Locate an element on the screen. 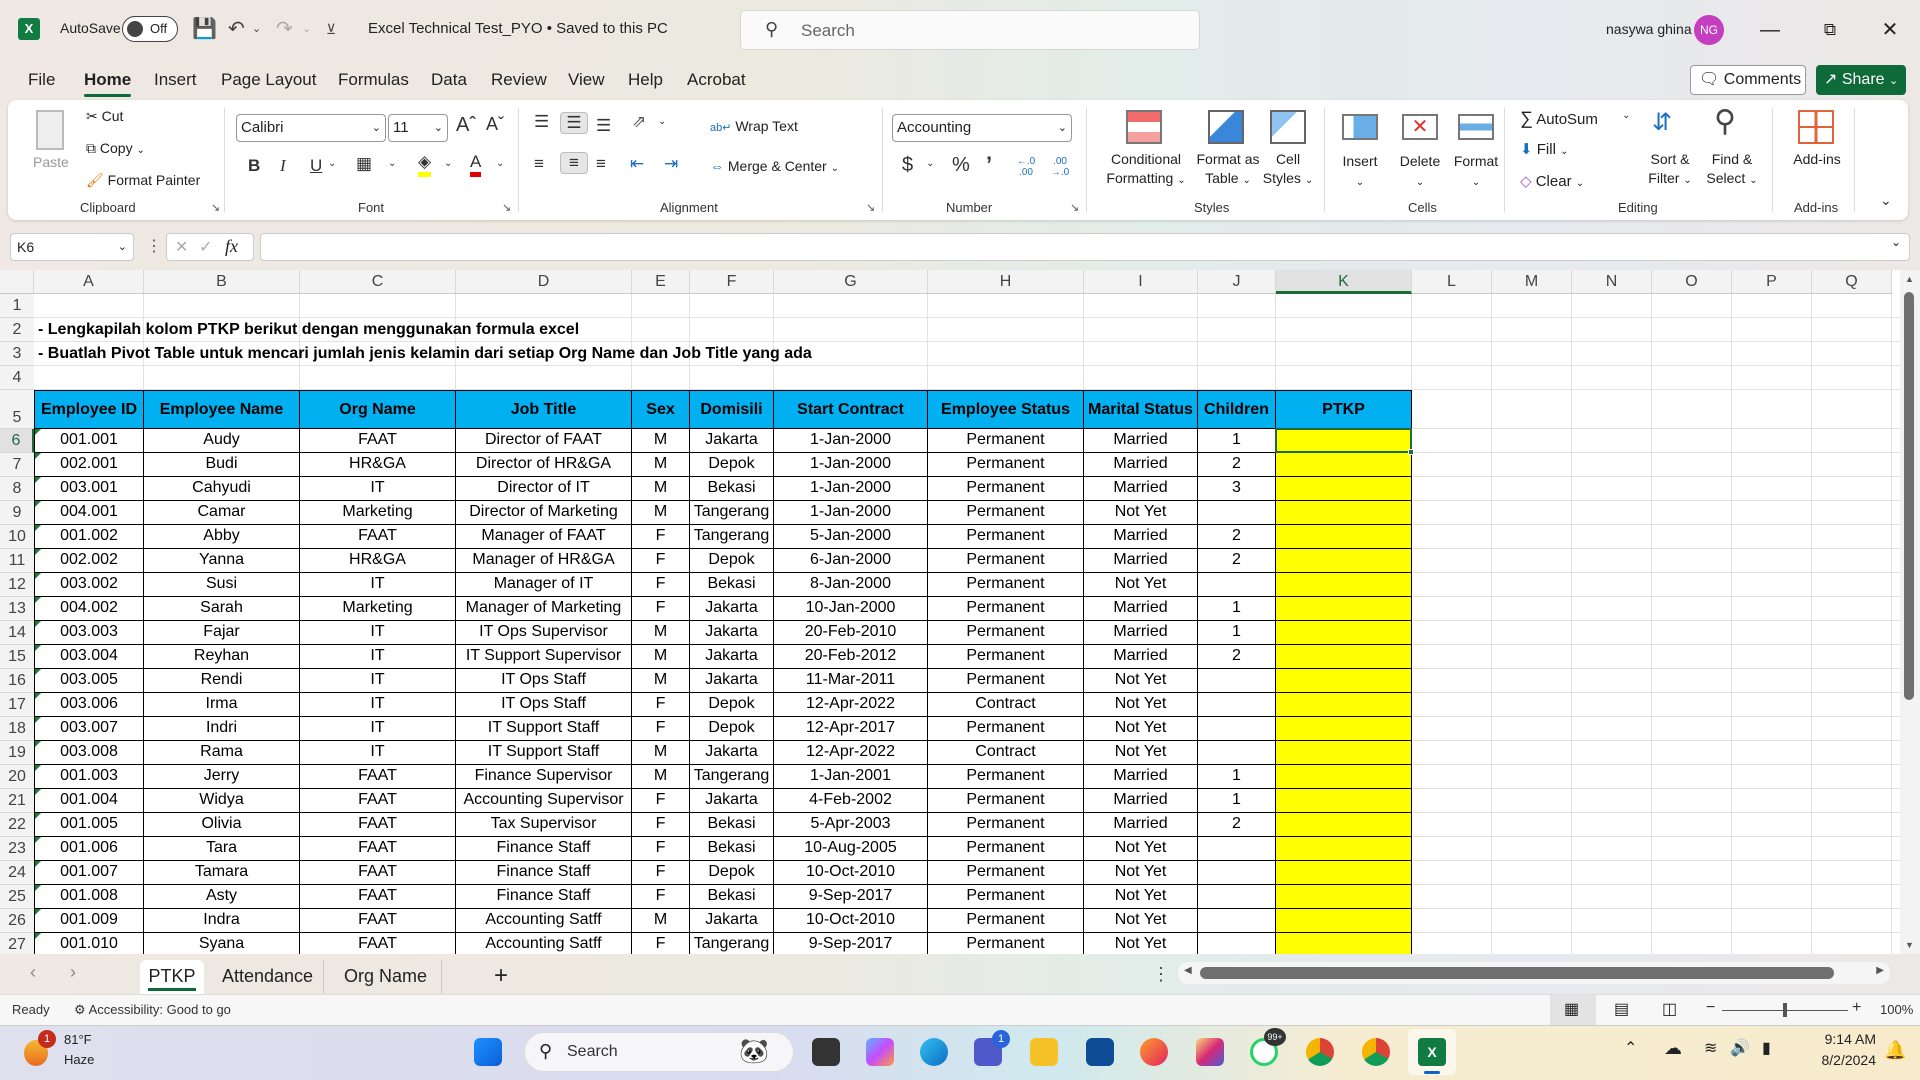  table-cell: 002.001 is located at coordinates (89, 465).